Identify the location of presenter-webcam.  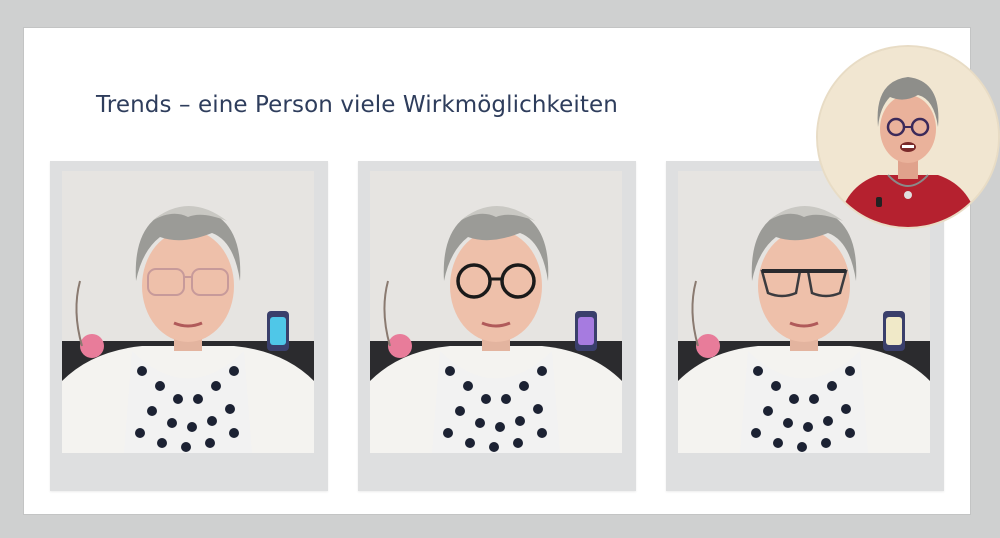
(908, 137).